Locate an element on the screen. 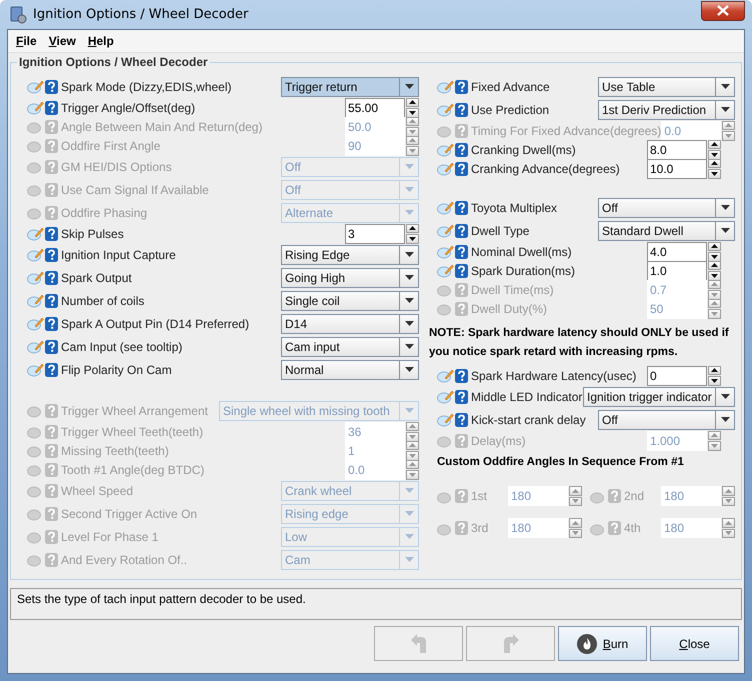  field-label: Use Prediction is located at coordinates (510, 109).